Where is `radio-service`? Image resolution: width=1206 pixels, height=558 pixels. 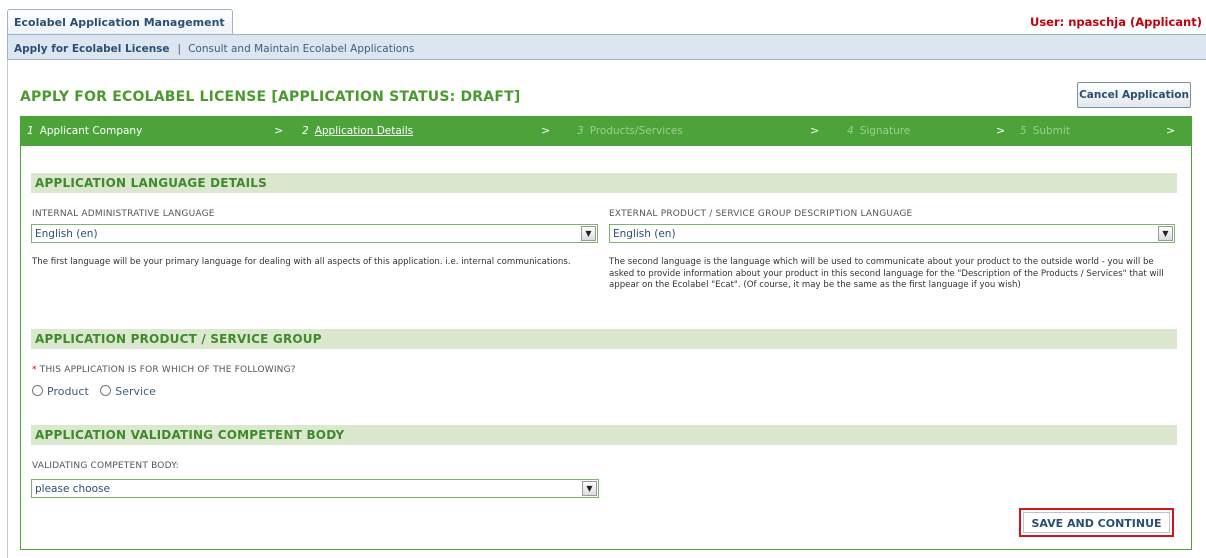
radio-service is located at coordinates (106, 390).